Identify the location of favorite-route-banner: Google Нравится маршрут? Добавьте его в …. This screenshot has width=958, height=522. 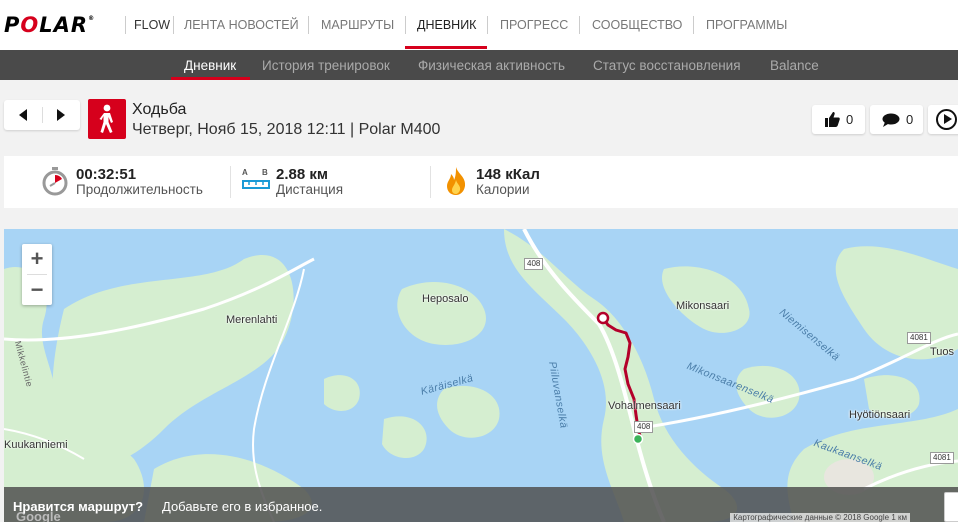
(481, 504).